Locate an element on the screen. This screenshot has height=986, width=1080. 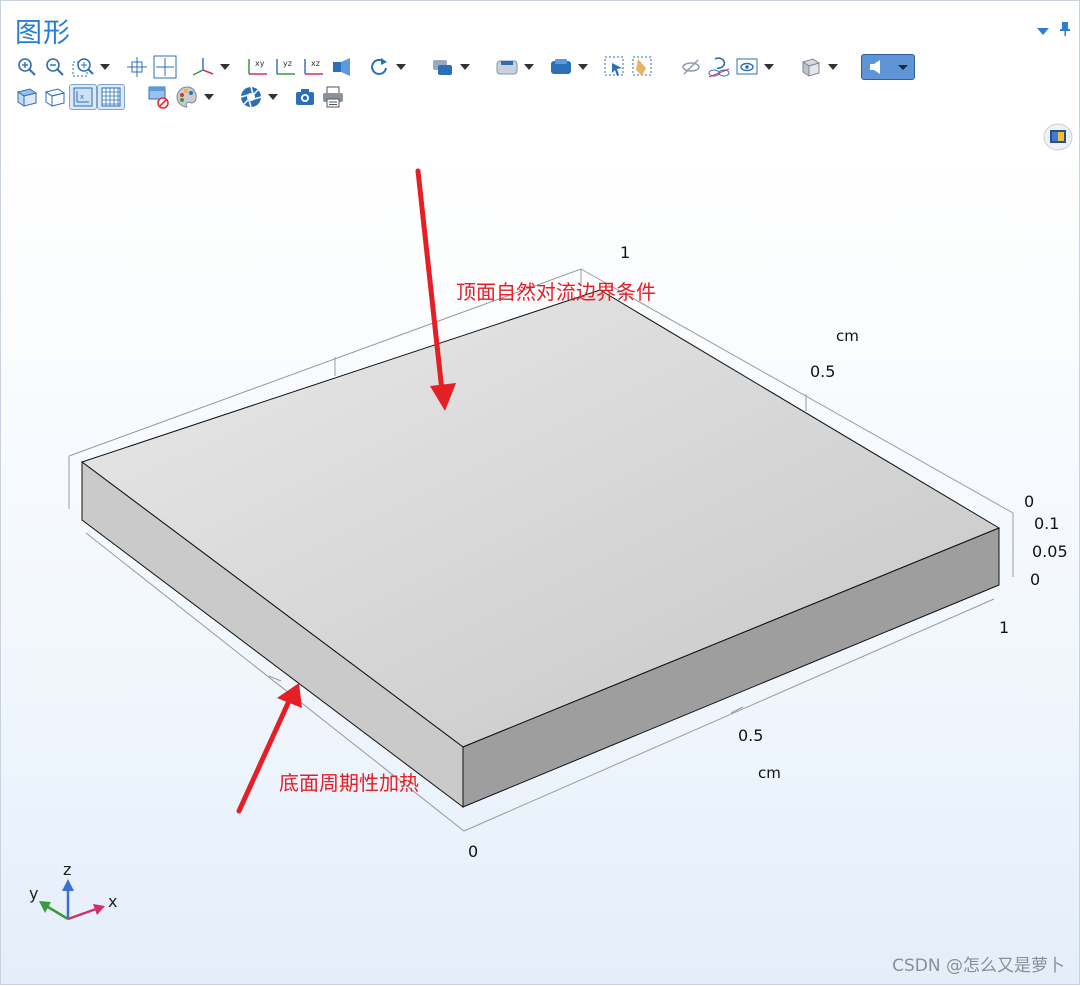
vertical-axis-tick-0_05: 0.05 is located at coordinates (1050, 551).